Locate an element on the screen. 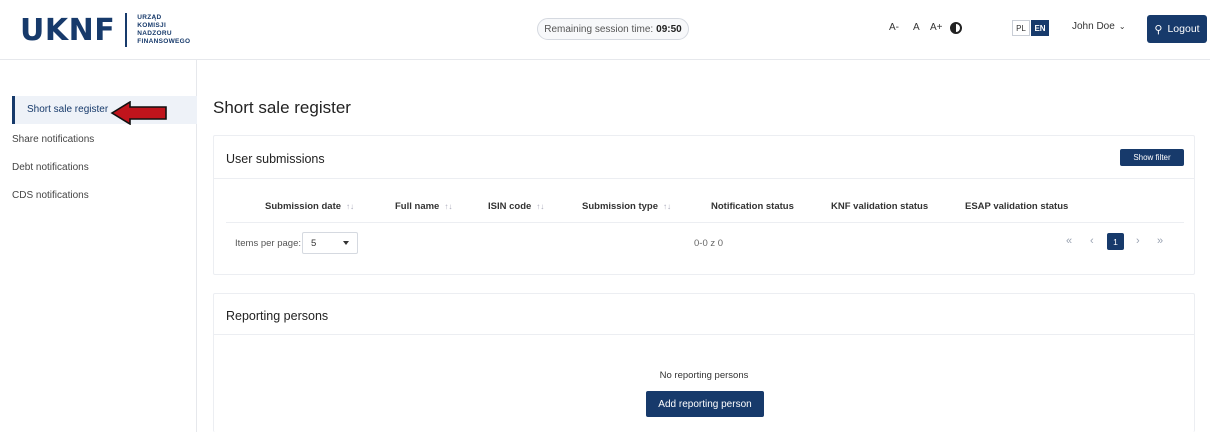  user-menu: John Doe ⌄ is located at coordinates (1099, 26).